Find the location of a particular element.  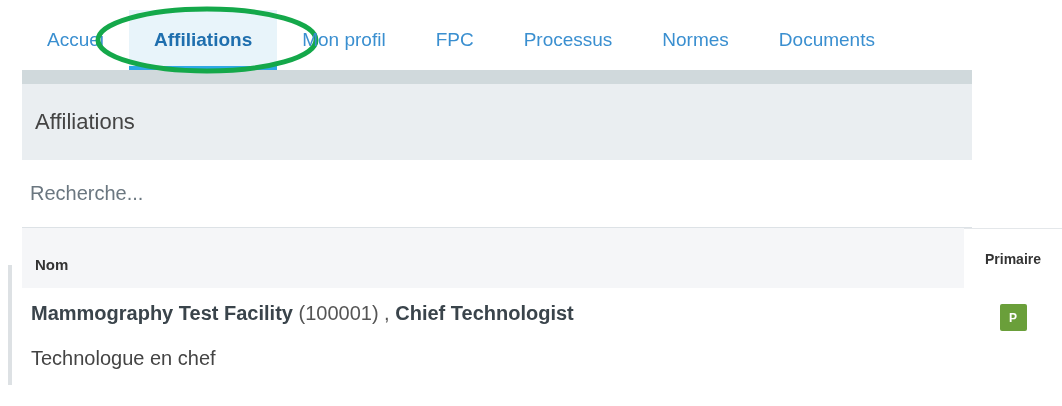

panel-title: Affiliations is located at coordinates (85, 122).